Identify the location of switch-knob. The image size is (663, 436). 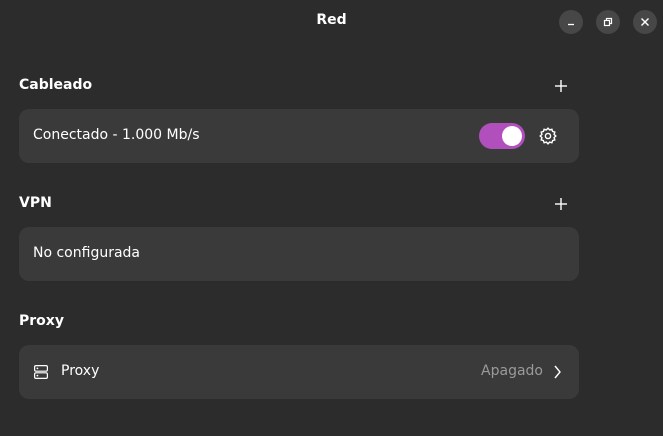
(512, 136).